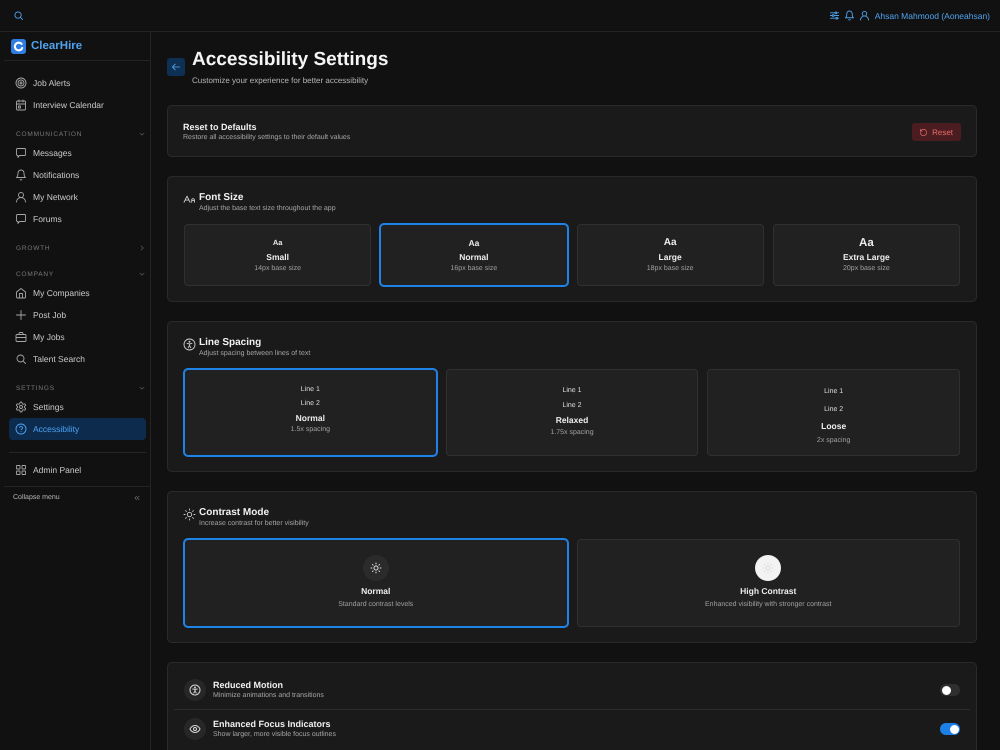  I want to click on target-icon, so click(21, 83).